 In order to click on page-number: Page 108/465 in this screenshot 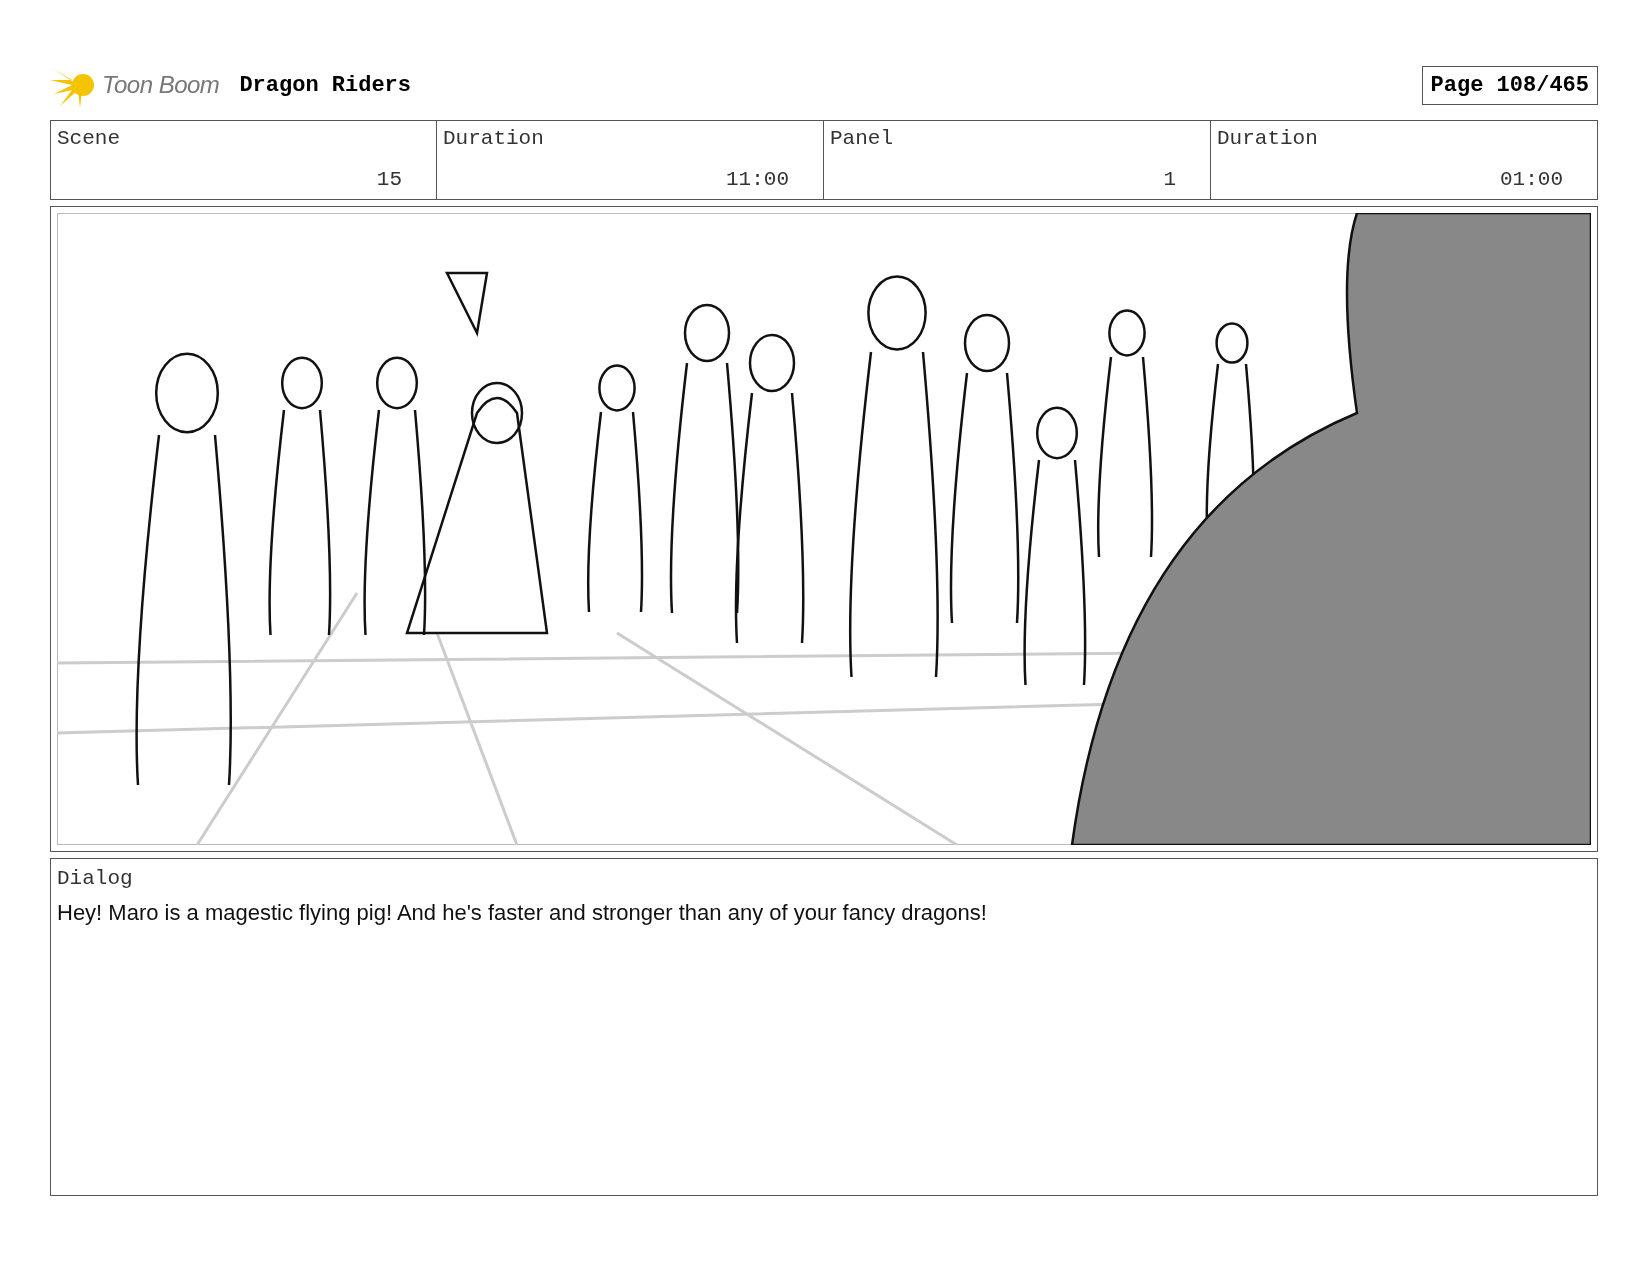, I will do `click(1509, 85)`.